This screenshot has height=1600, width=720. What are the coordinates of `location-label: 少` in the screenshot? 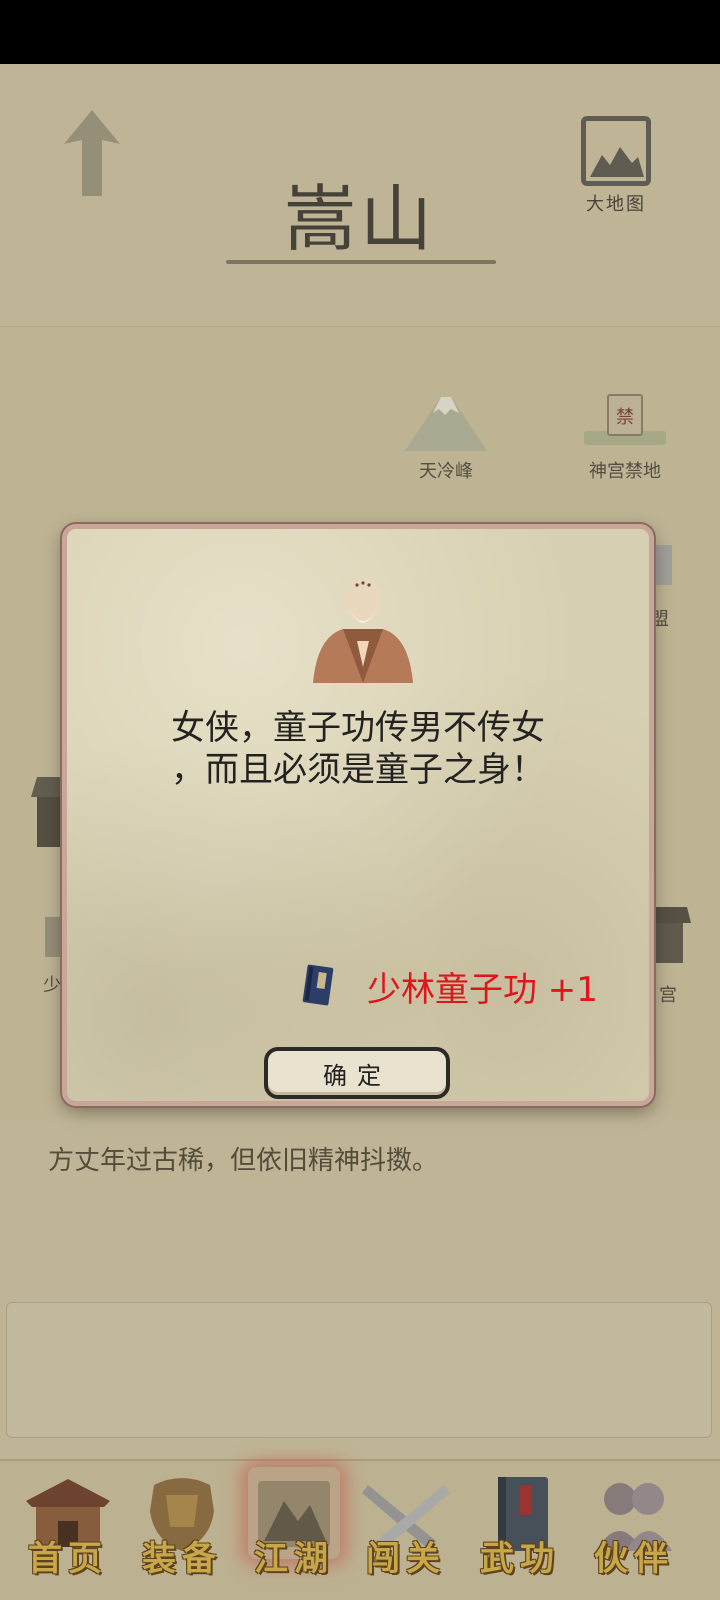 It's located at (52, 985).